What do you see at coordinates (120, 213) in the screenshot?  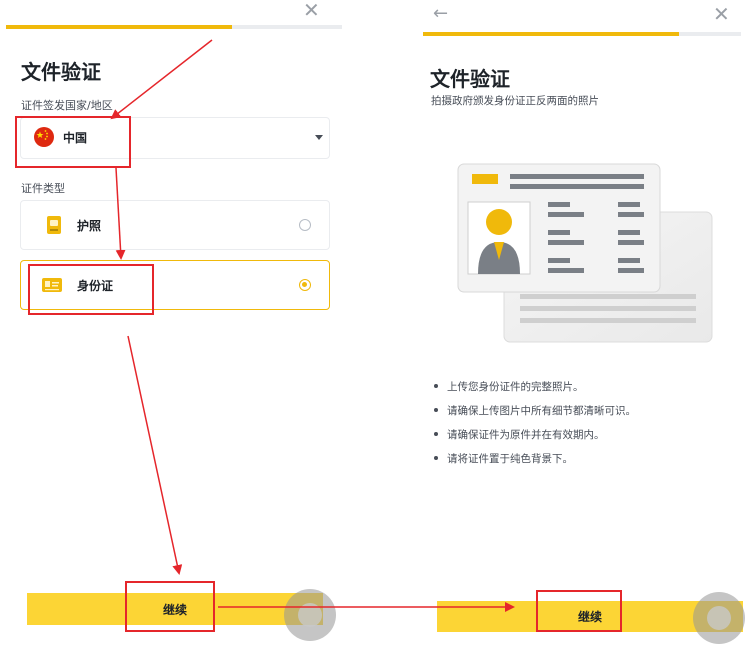 I see `arrow-to-id-card` at bounding box center [120, 213].